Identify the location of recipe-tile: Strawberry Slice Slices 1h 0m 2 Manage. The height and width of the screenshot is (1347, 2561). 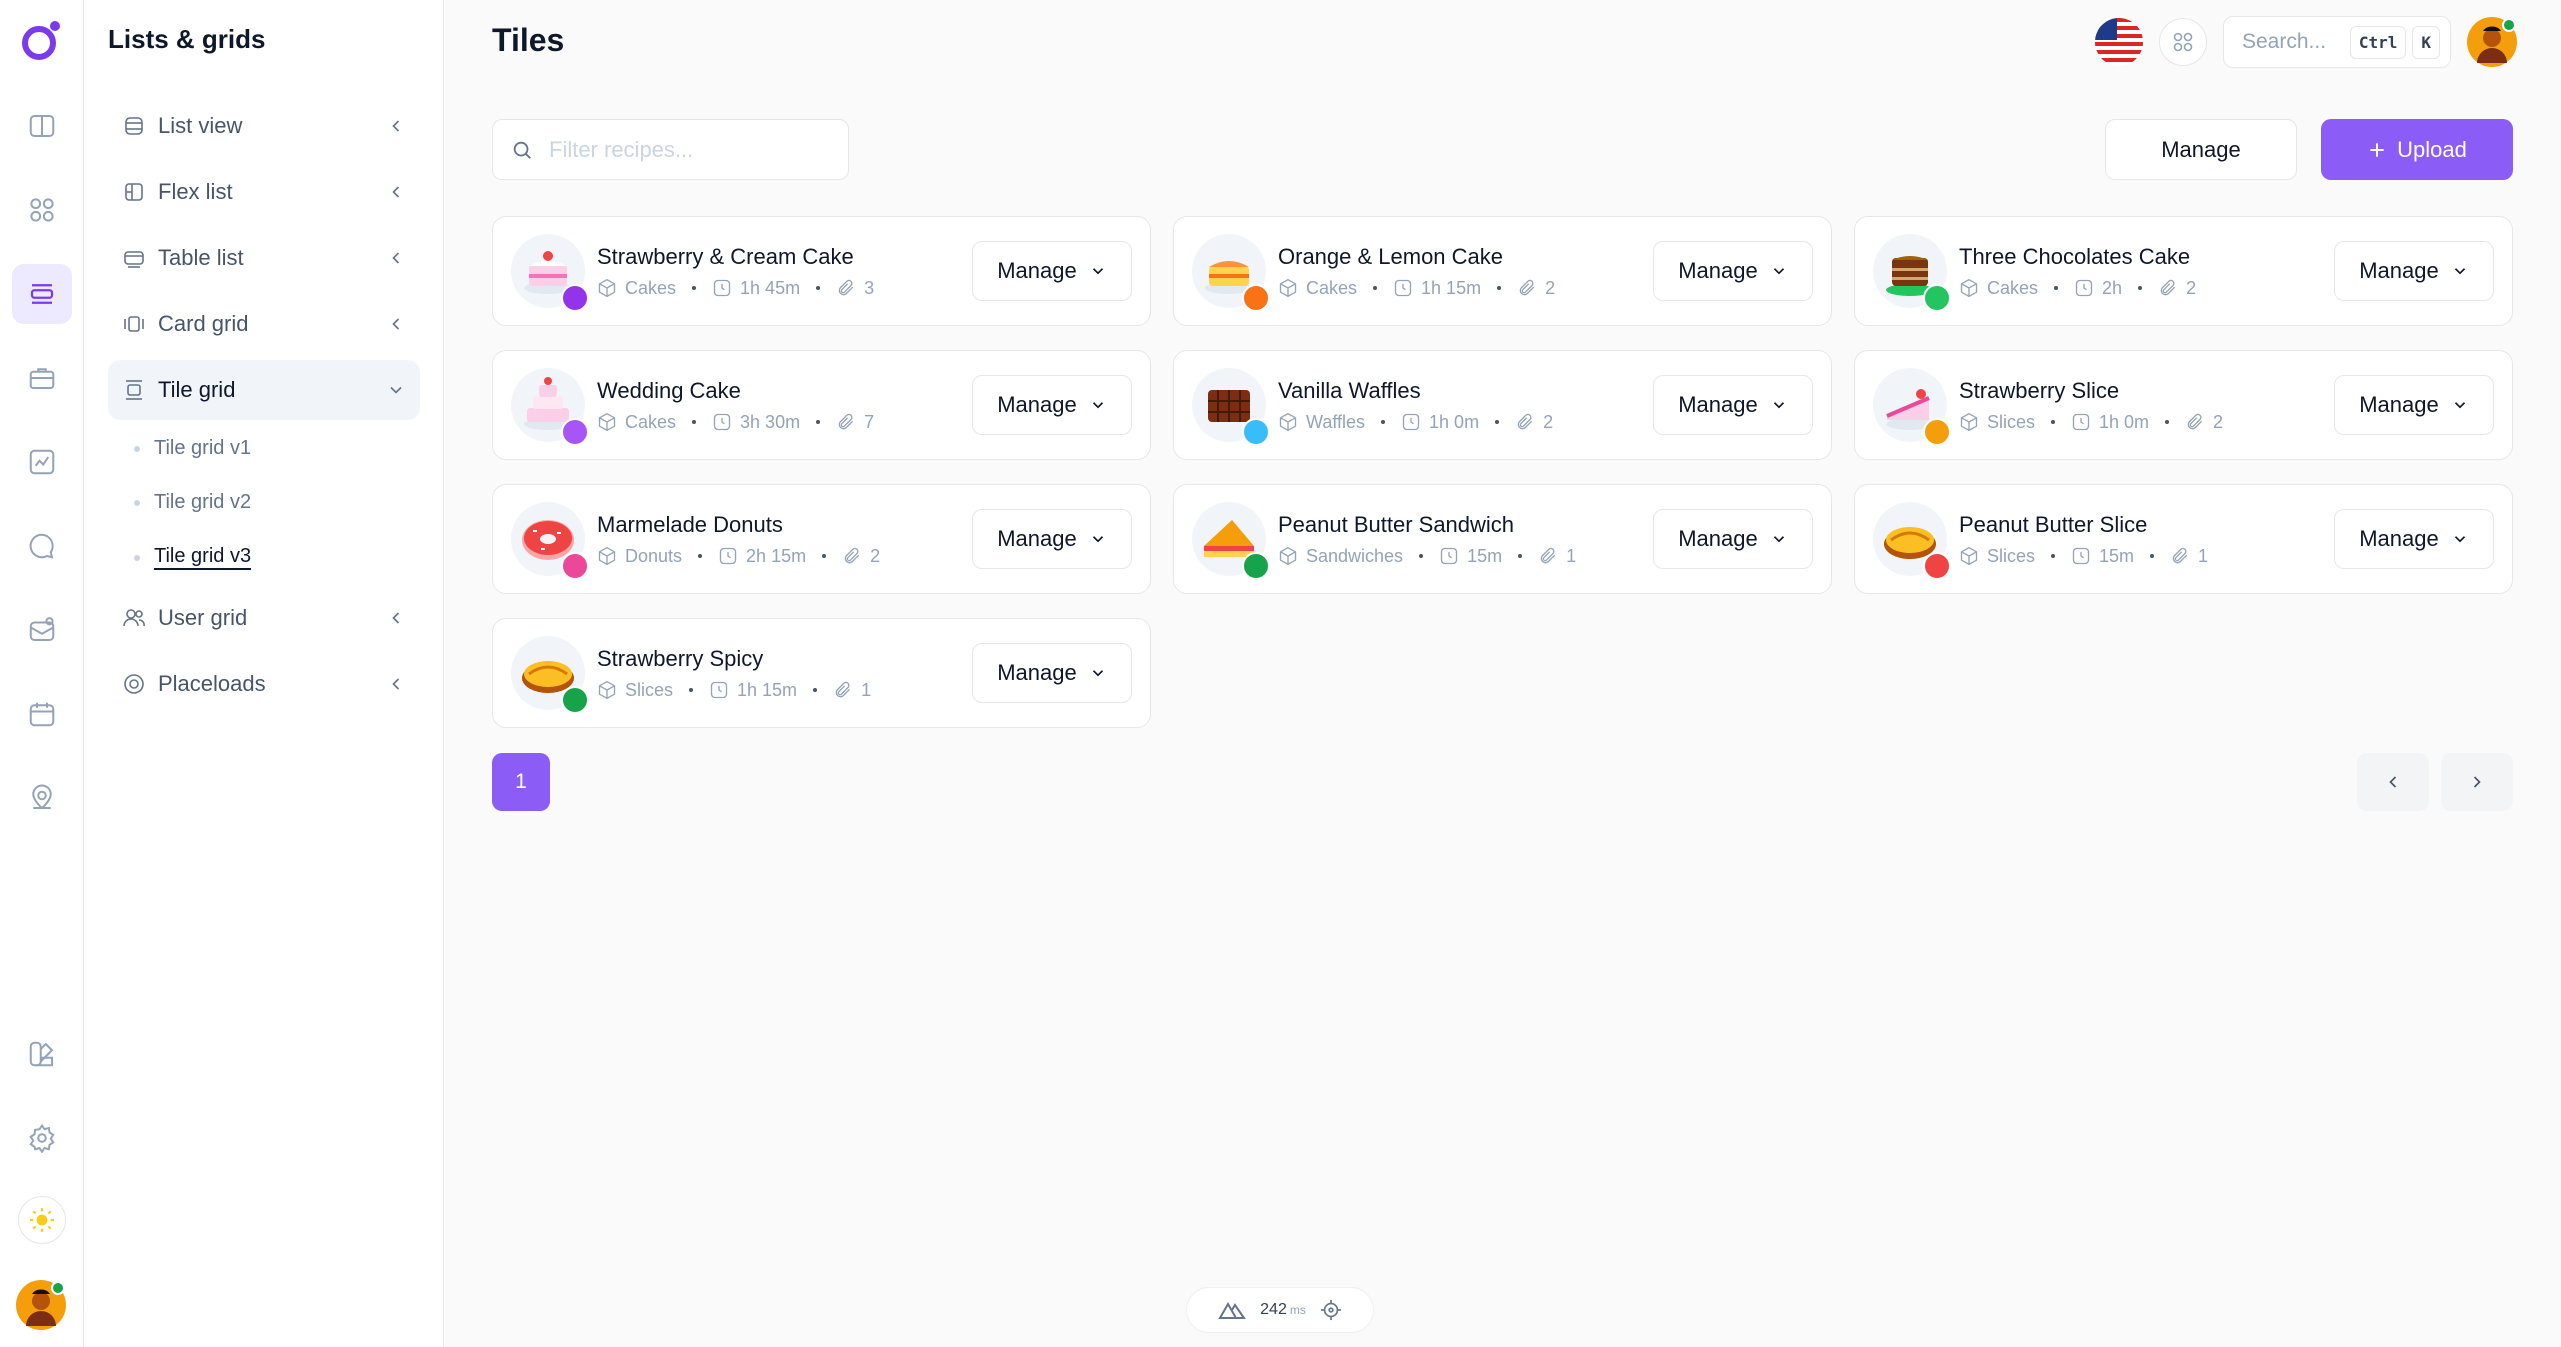
(2183, 405).